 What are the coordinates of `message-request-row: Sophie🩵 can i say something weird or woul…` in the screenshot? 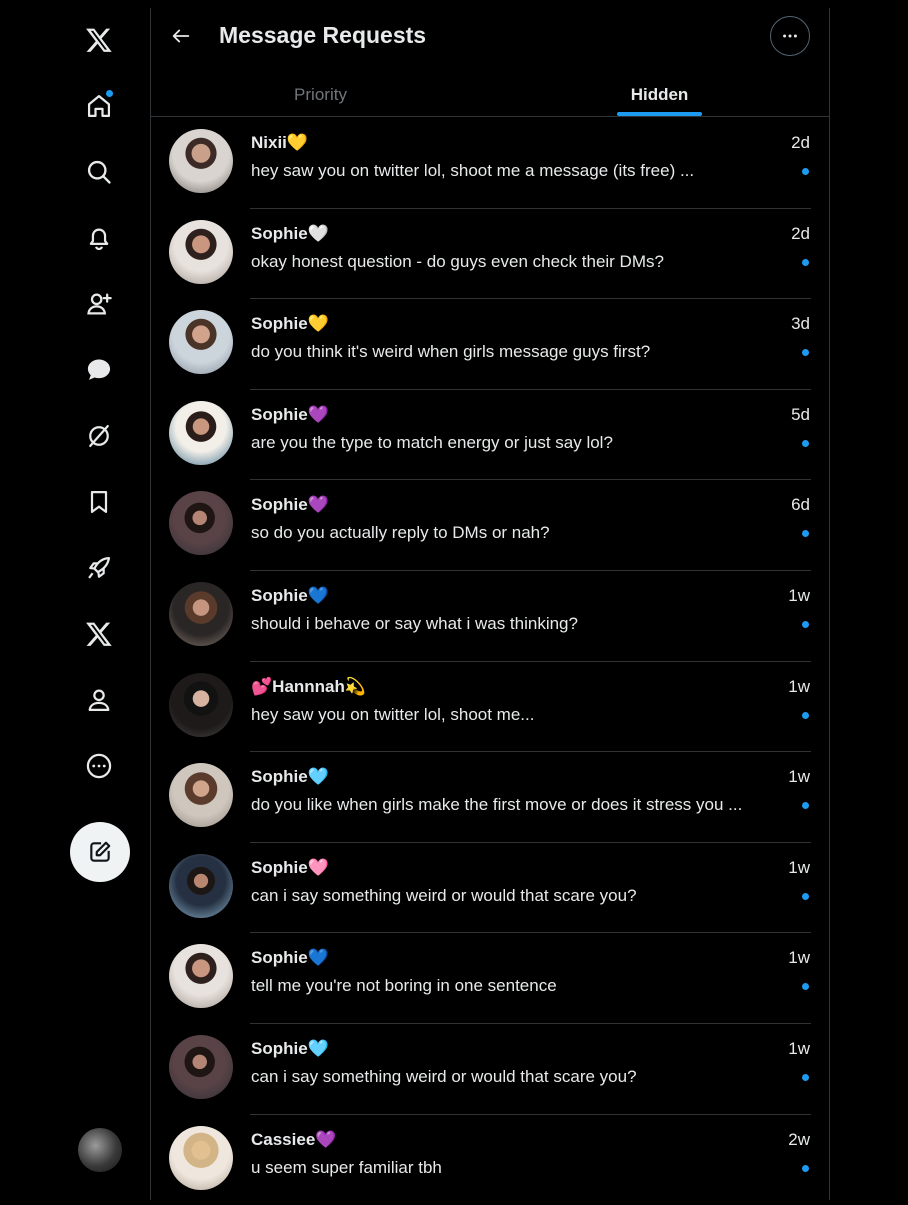 It's located at (490, 1069).